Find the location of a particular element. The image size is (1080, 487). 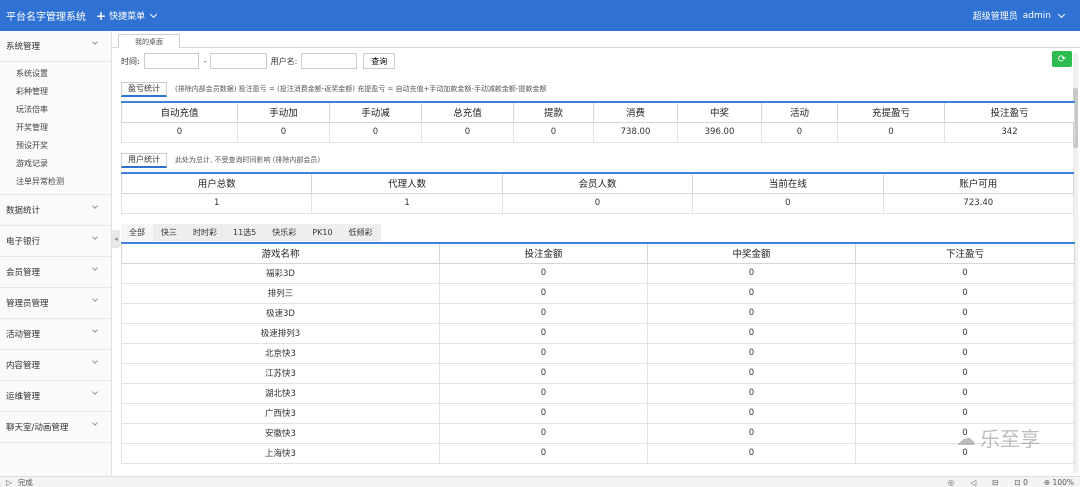

sidebar-group: 聊天室/动画管理 is located at coordinates (55, 427).